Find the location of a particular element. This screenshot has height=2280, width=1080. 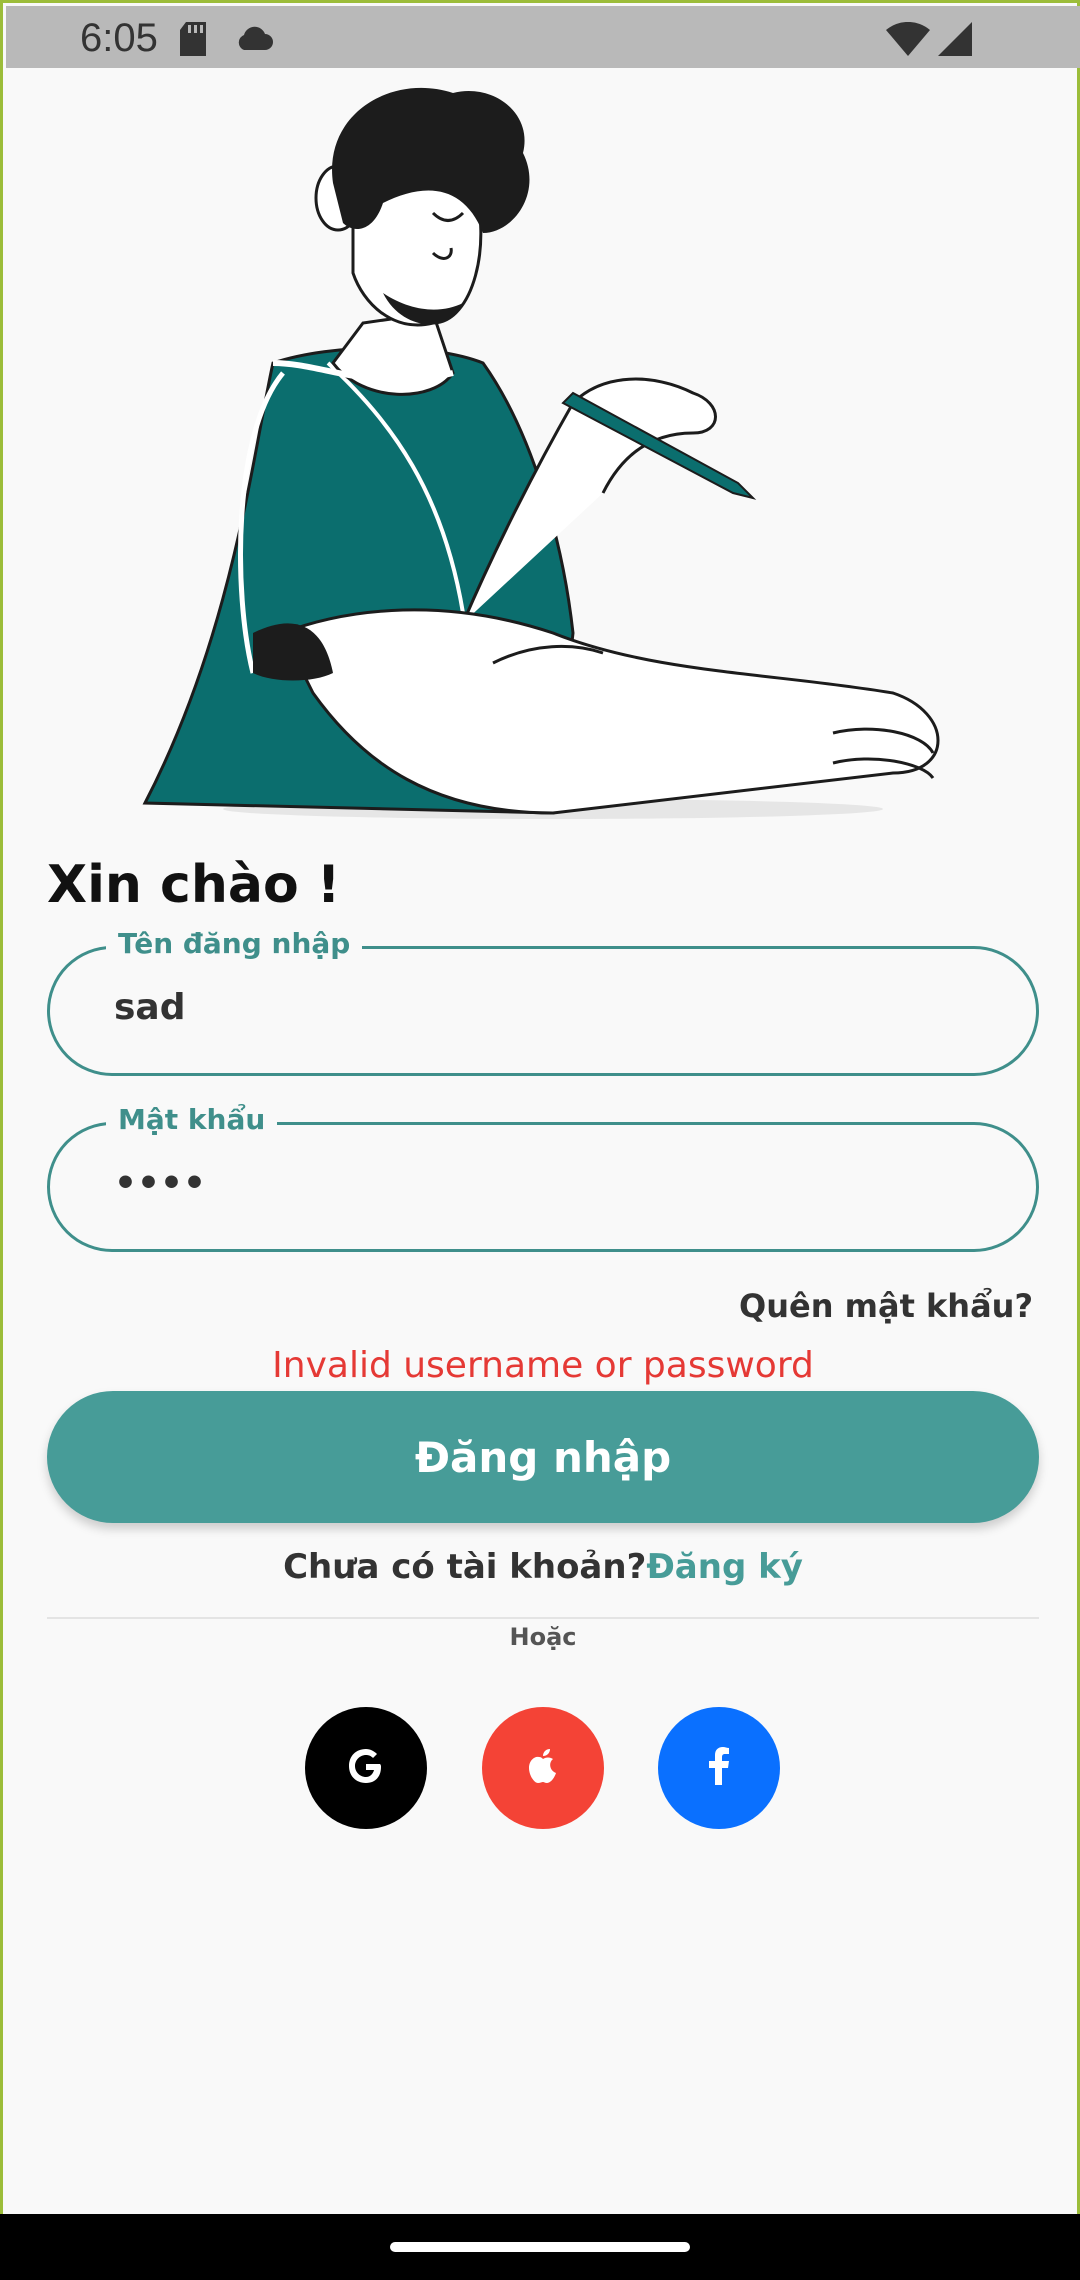

signal-icon is located at coordinates (954, 42).